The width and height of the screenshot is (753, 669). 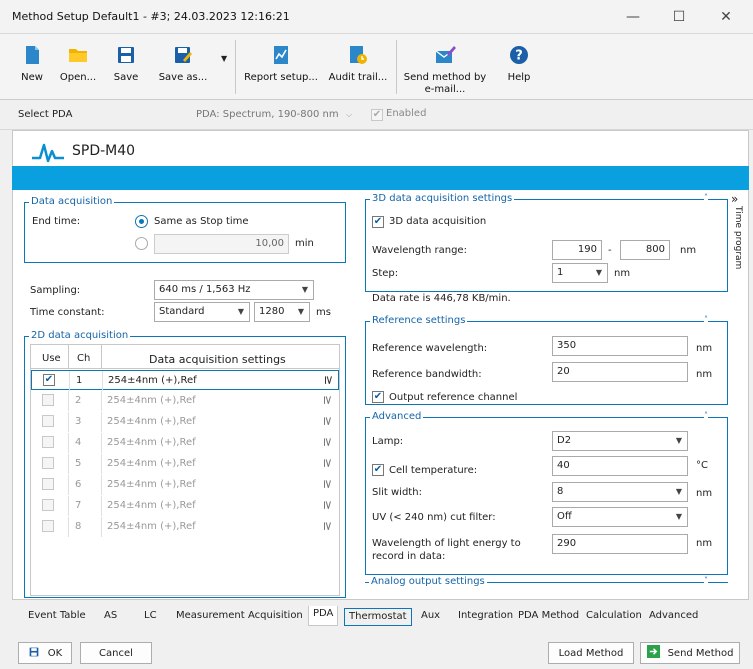 What do you see at coordinates (396, 67) in the screenshot?
I see `toolbar-separator` at bounding box center [396, 67].